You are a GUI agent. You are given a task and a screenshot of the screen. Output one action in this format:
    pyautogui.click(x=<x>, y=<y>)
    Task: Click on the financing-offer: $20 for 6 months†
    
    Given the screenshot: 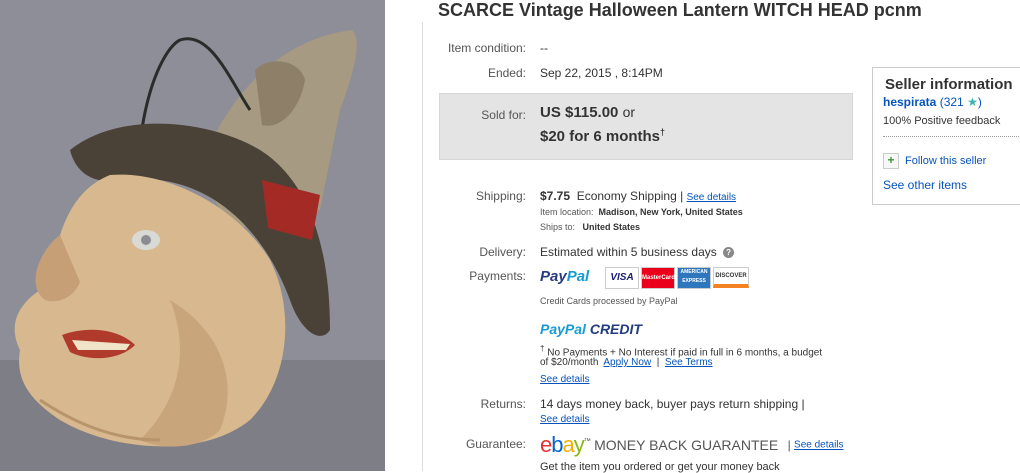 What is the action you would take?
    pyautogui.click(x=602, y=136)
    